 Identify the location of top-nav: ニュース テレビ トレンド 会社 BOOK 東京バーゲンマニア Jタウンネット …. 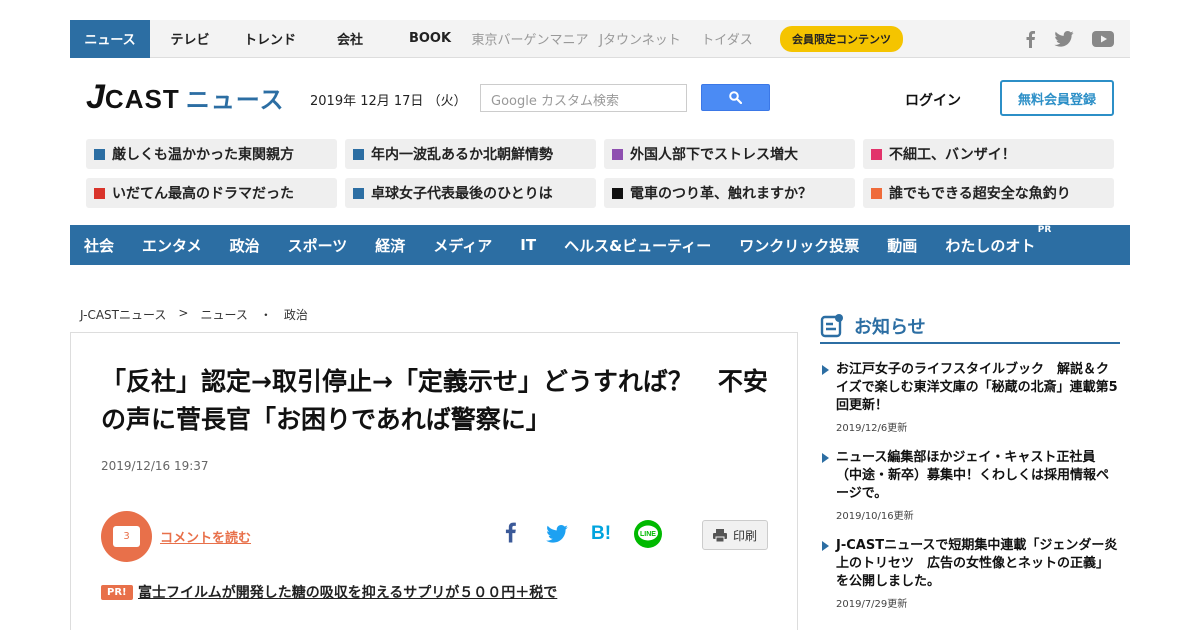
(600, 38).